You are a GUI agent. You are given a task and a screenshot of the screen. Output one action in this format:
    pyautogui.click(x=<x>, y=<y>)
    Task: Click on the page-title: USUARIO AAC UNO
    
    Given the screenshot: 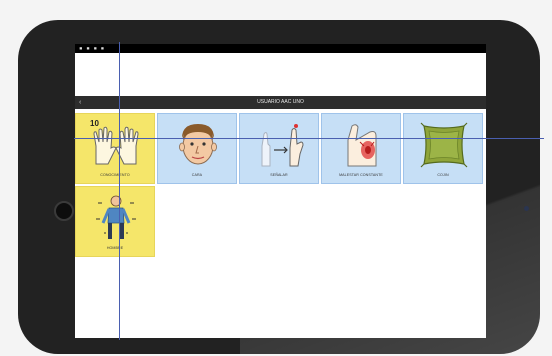 What is the action you would take?
    pyautogui.click(x=280, y=102)
    